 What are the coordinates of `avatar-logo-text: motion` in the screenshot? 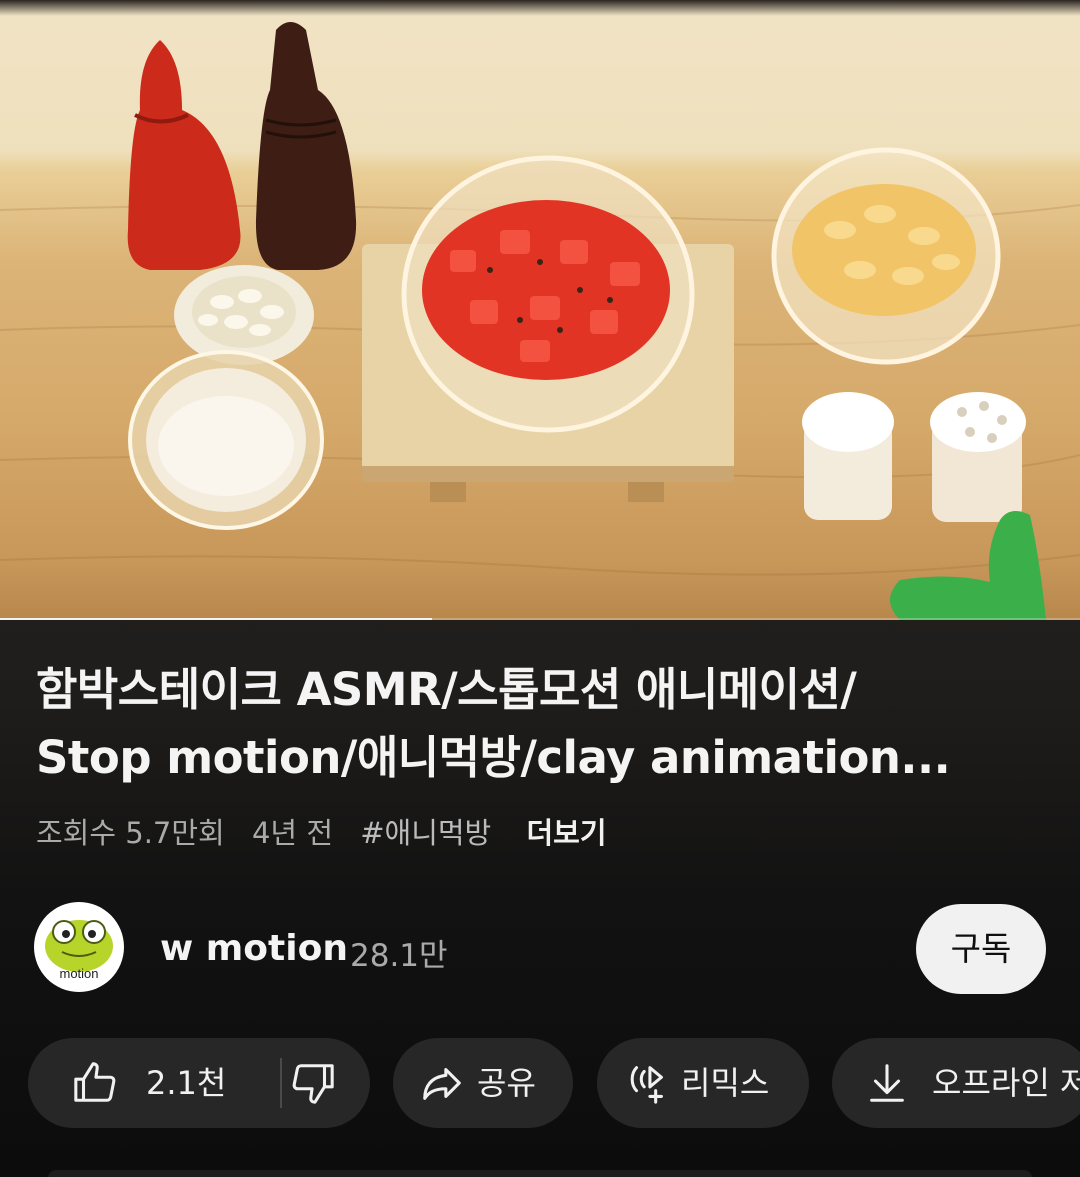 It's located at (79, 973).